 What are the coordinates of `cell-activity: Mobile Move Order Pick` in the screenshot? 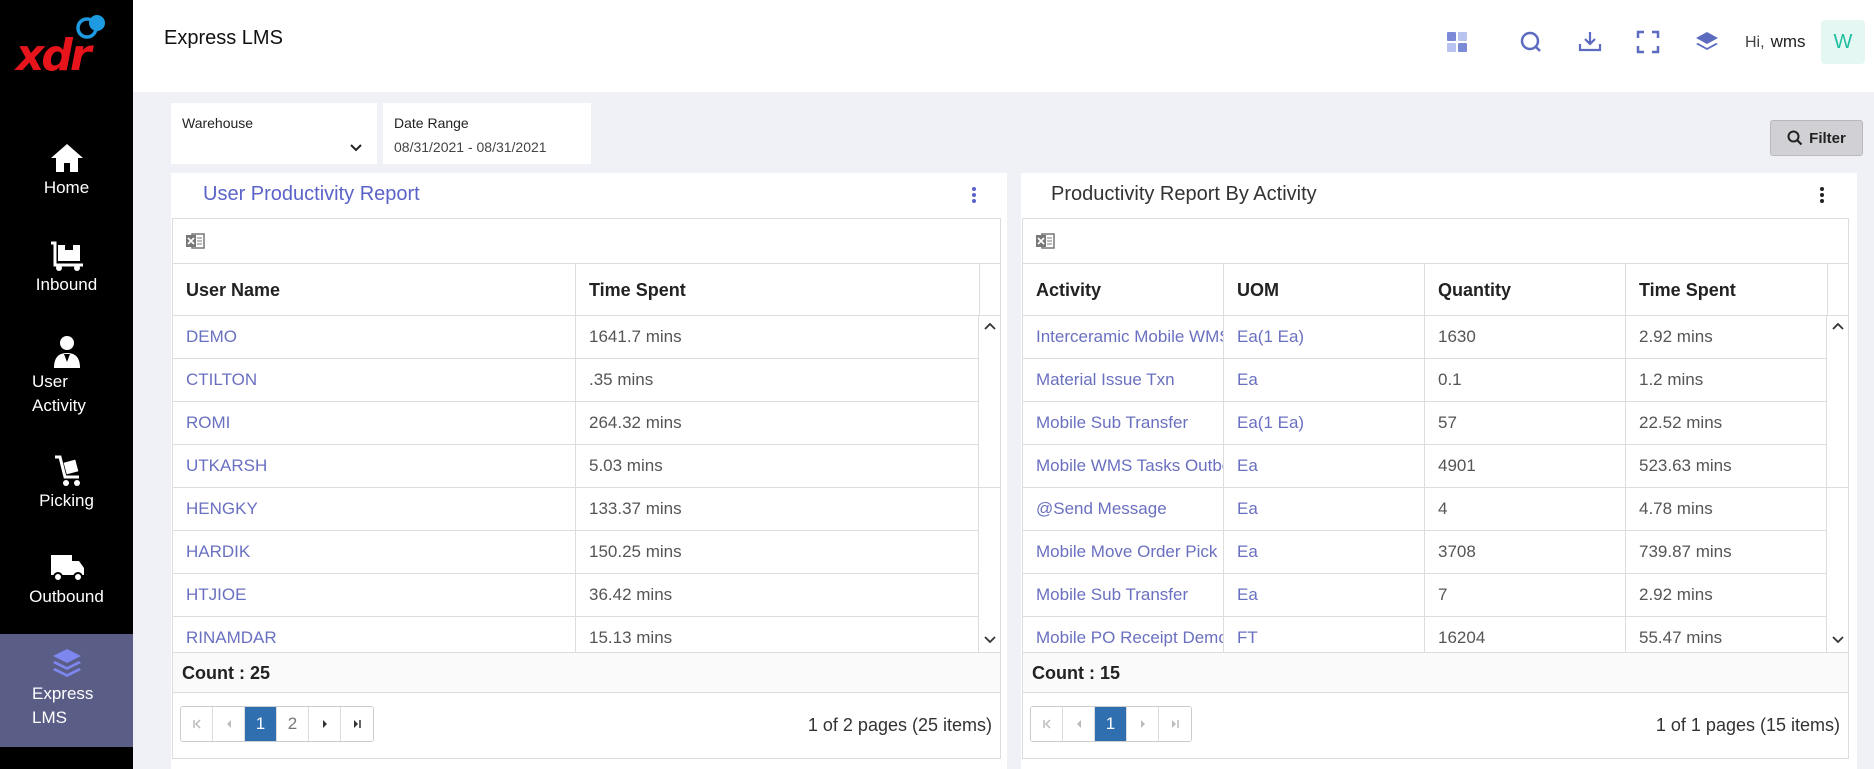 It's located at (1123, 552).